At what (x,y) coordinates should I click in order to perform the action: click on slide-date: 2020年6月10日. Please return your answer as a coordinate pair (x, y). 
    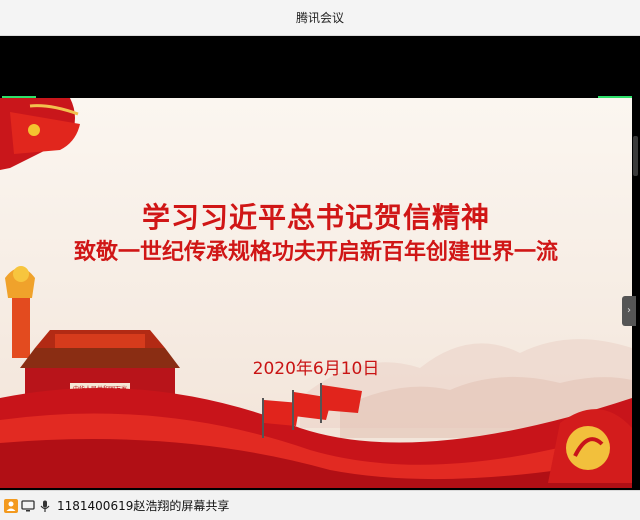
    Looking at the image, I should click on (316, 369).